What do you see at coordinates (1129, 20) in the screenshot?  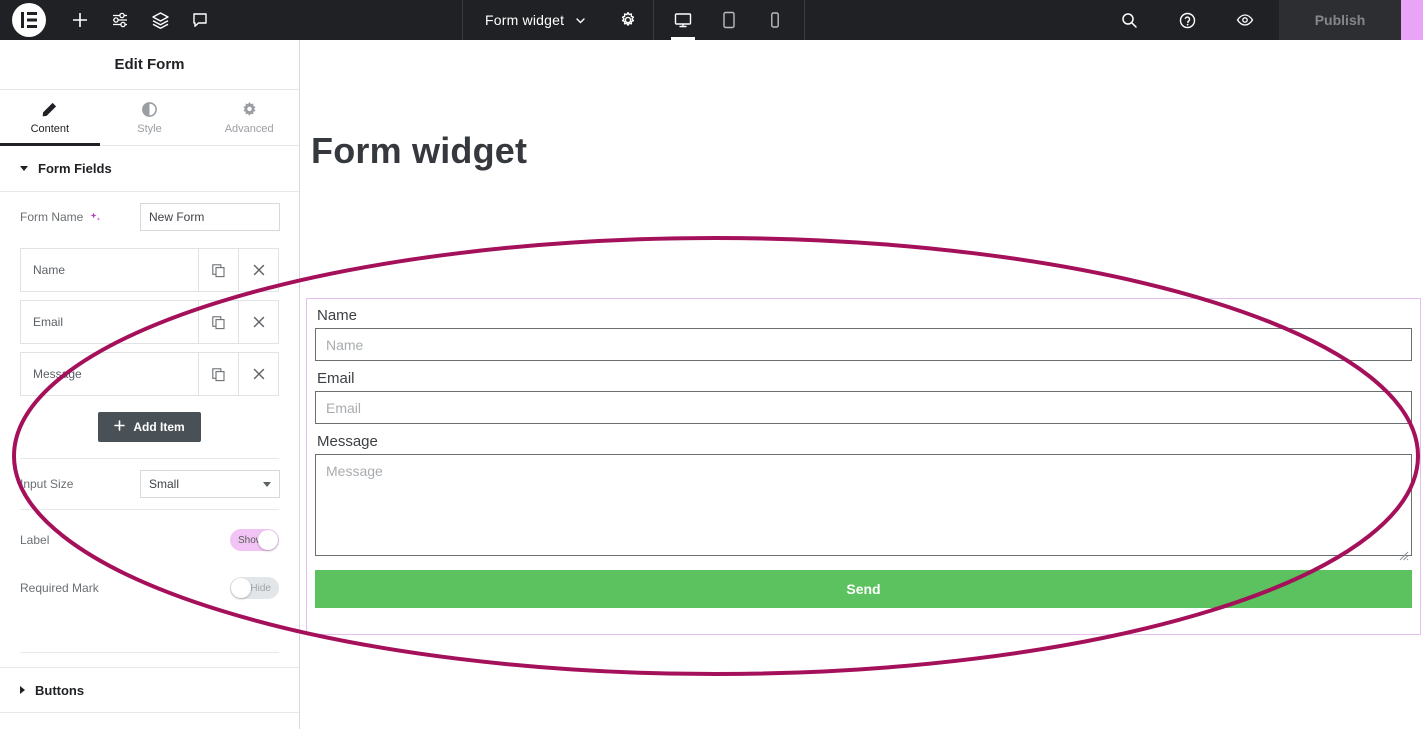 I see `search-icon` at bounding box center [1129, 20].